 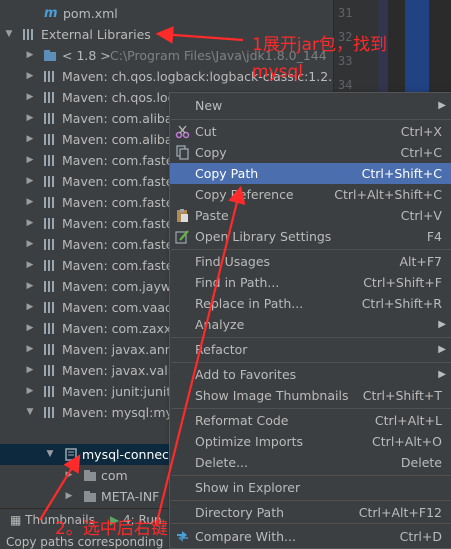 What do you see at coordinates (310, 462) in the screenshot?
I see `menu-item-delete: Delete... Delete` at bounding box center [310, 462].